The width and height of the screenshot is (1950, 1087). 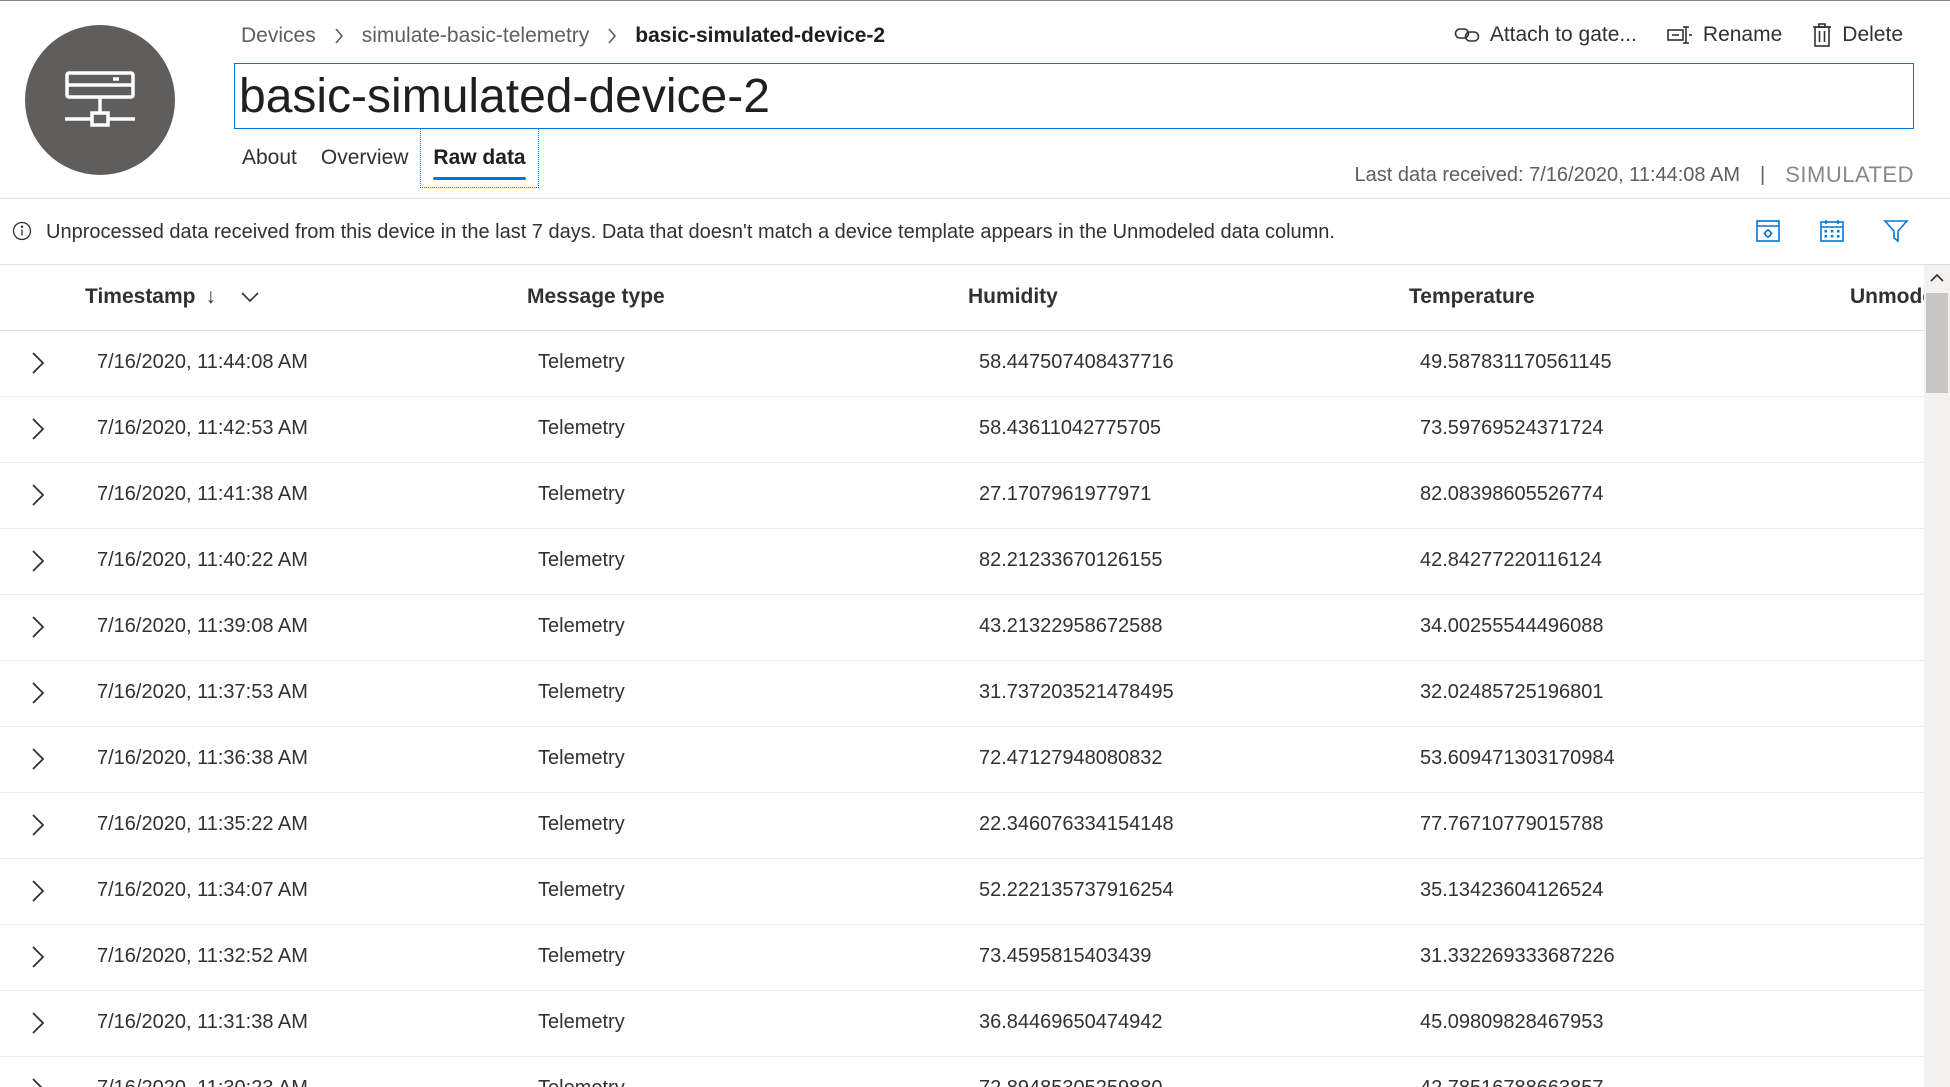 I want to click on cell-temperature: 53.609471303170984, so click(x=1517, y=758).